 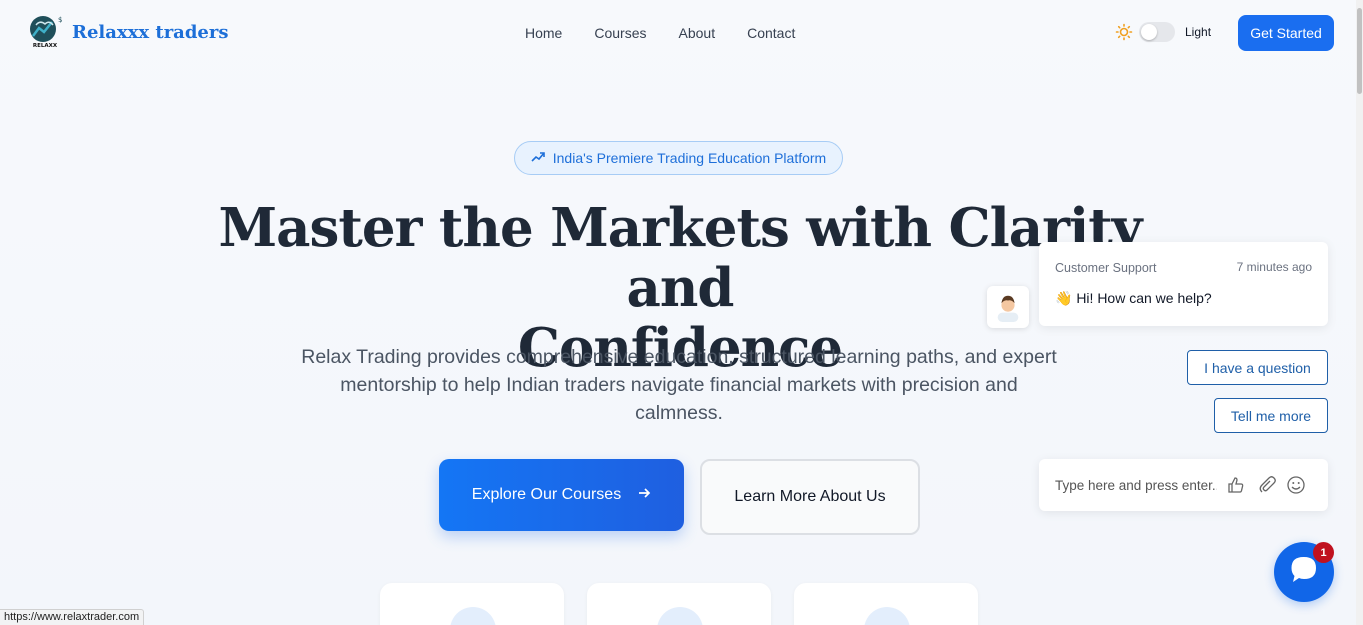 What do you see at coordinates (1323, 552) in the screenshot?
I see `unread-badge: 1` at bounding box center [1323, 552].